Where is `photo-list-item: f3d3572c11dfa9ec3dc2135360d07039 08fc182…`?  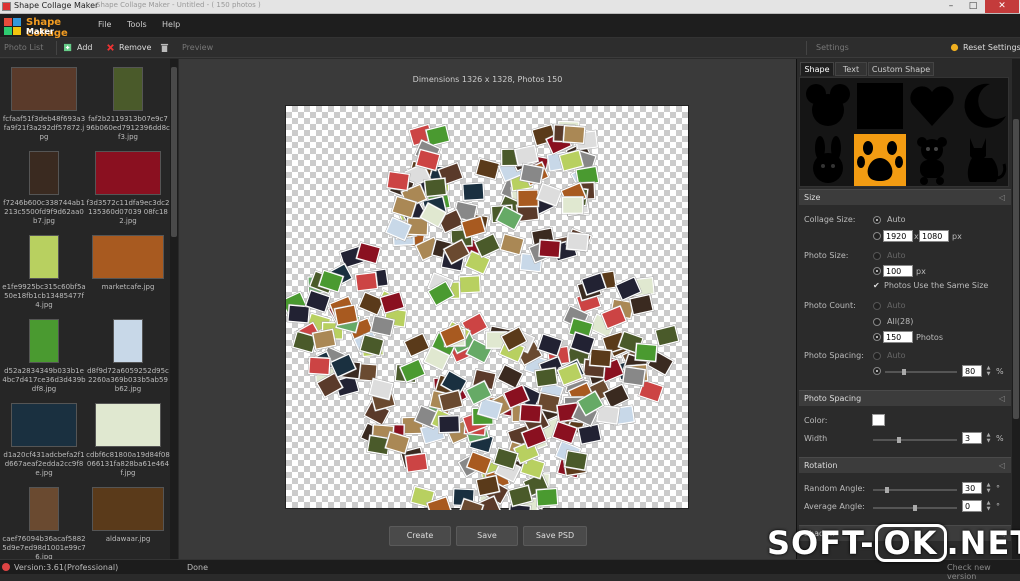 photo-list-item: f3d3572c11dfa9ec3dc2135360d07039 08fc182… is located at coordinates (128, 189).